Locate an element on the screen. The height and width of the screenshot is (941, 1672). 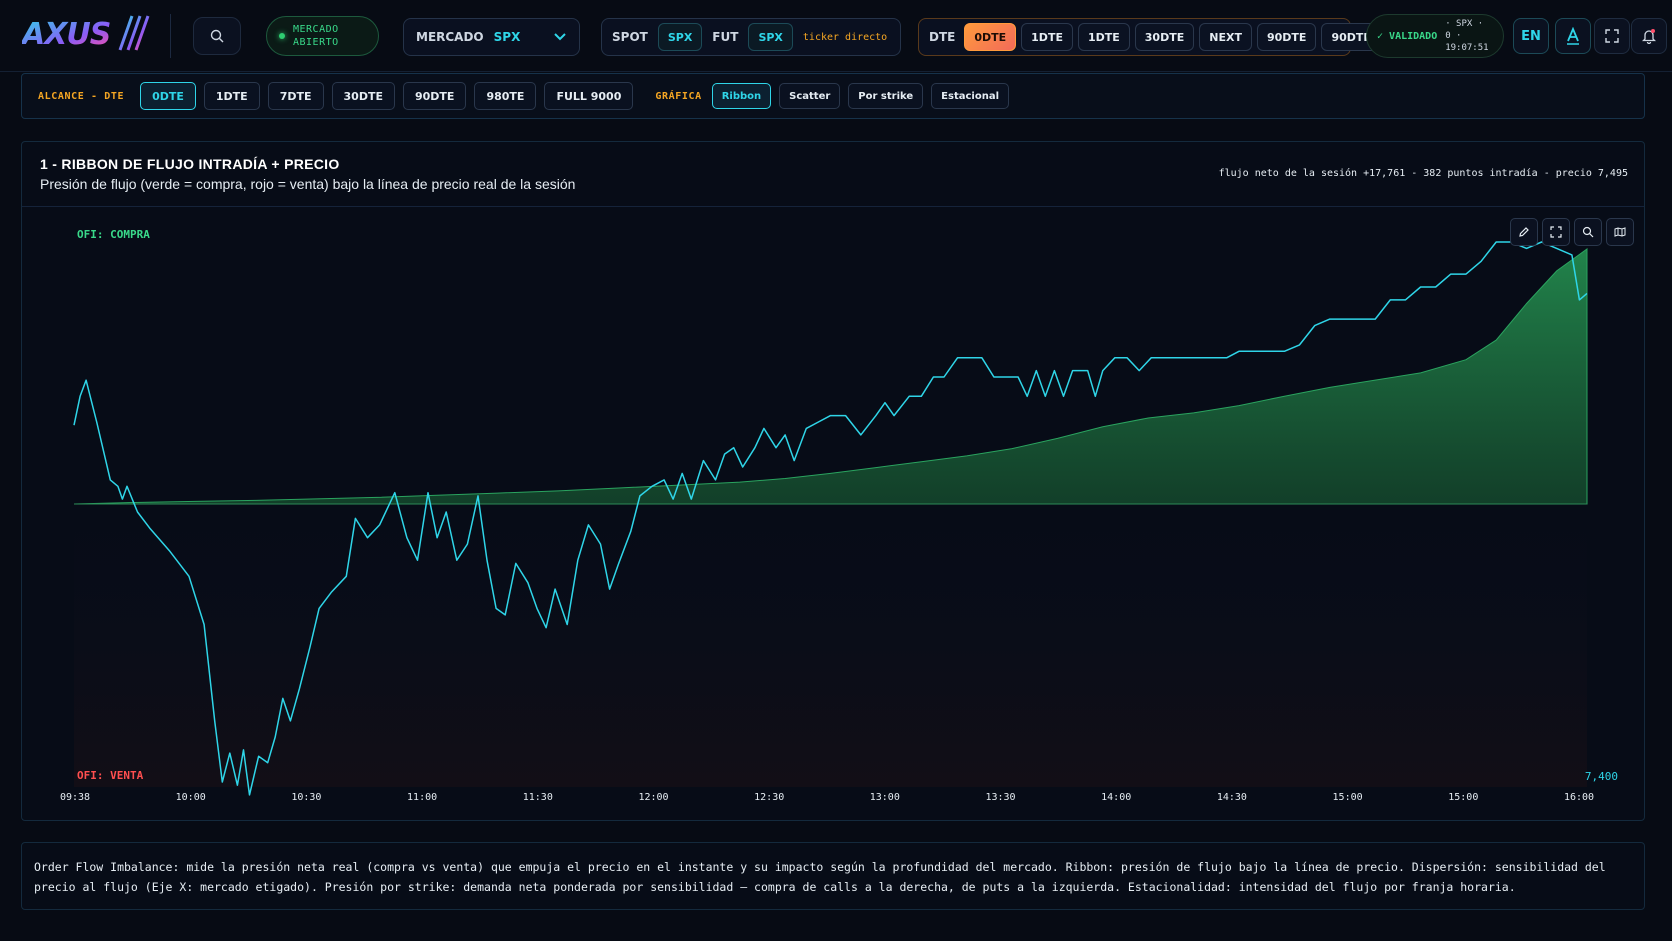
edit-tool-button is located at coordinates (1524, 232).